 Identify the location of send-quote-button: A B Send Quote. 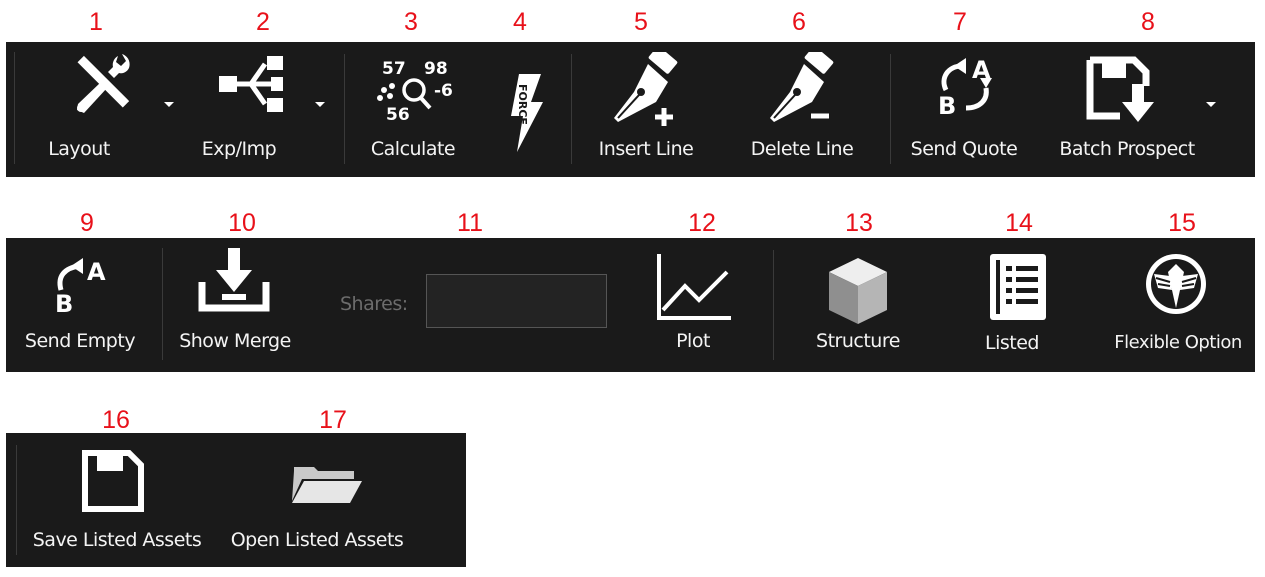
(966, 109).